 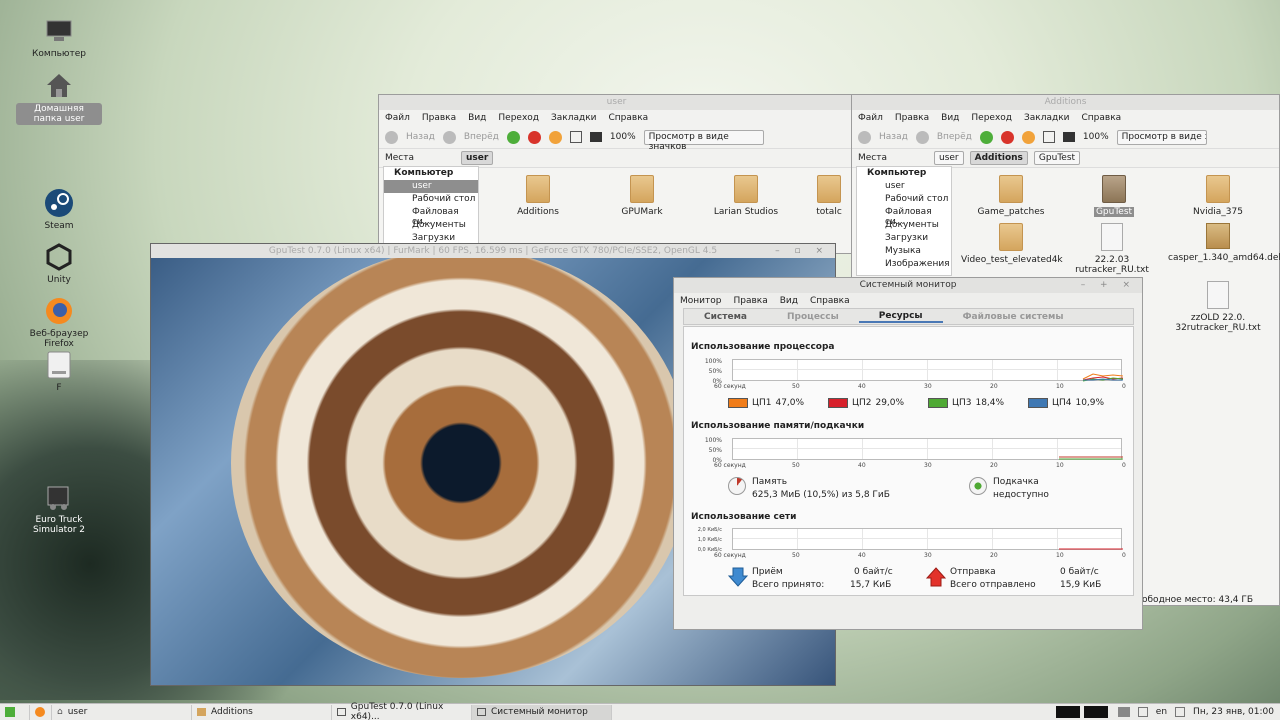 What do you see at coordinates (904, 238) in the screenshot?
I see `sidebar-item-downloads: Загрузки` at bounding box center [904, 238].